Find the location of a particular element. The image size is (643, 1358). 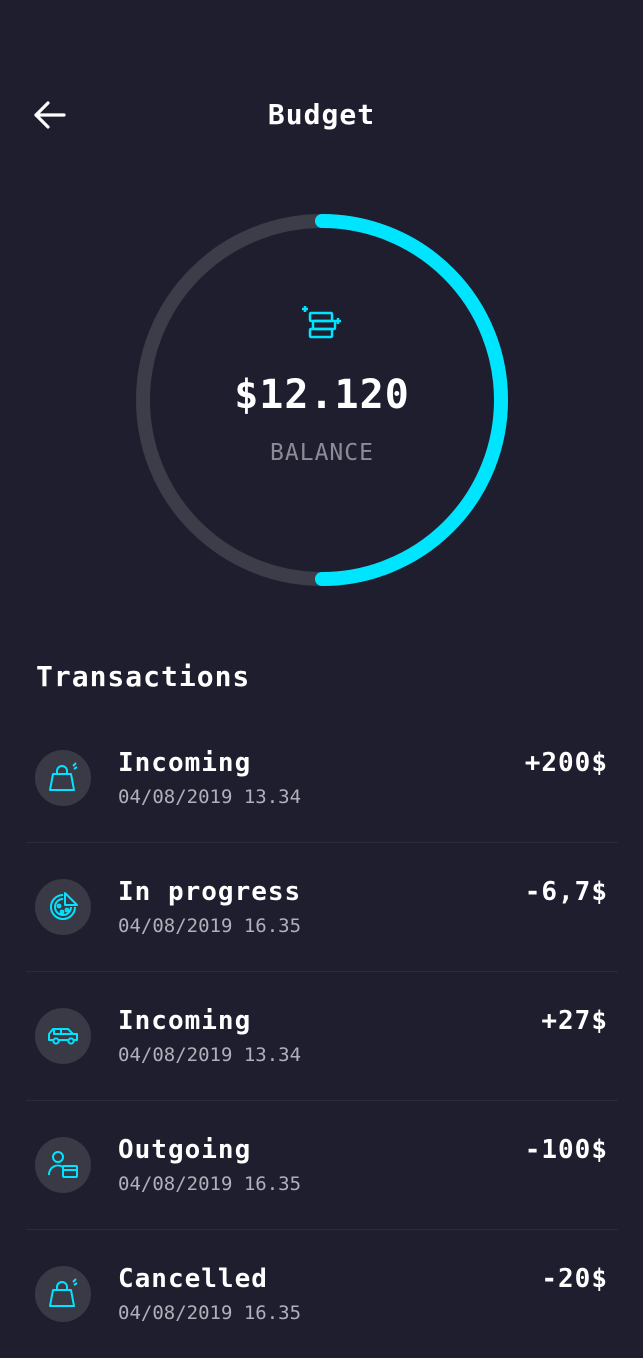

page-title: Budget is located at coordinates (321, 114).